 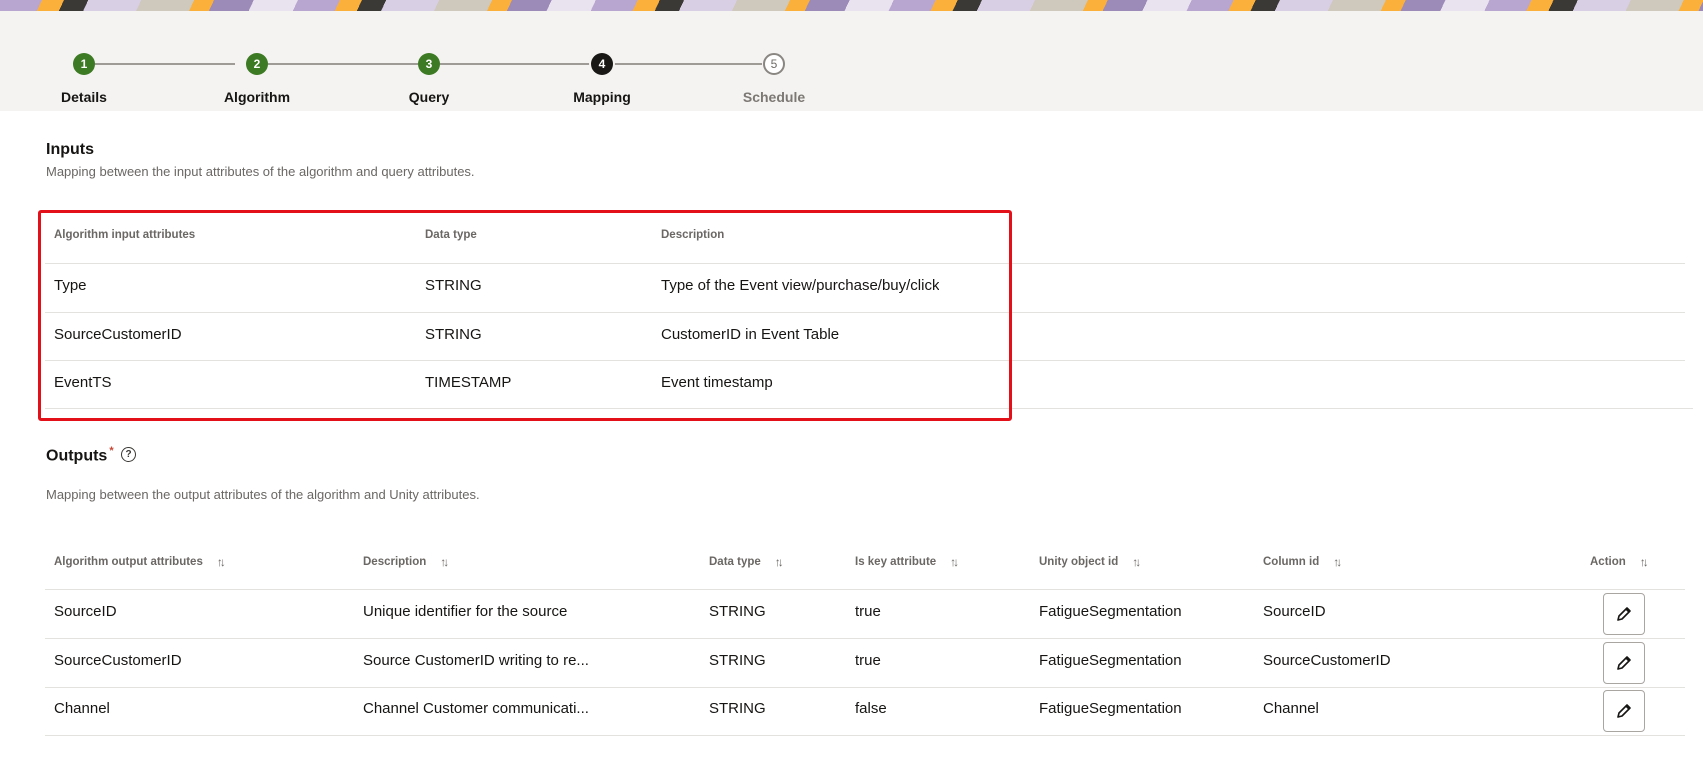 I want to click on column-header-column-id: Column id ↑↓, so click(x=1302, y=562).